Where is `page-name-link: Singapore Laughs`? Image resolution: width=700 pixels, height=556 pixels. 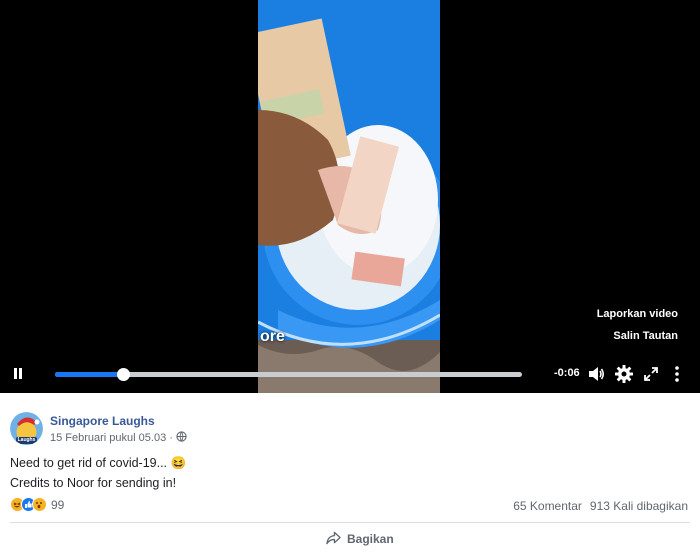 page-name-link: Singapore Laughs is located at coordinates (102, 421).